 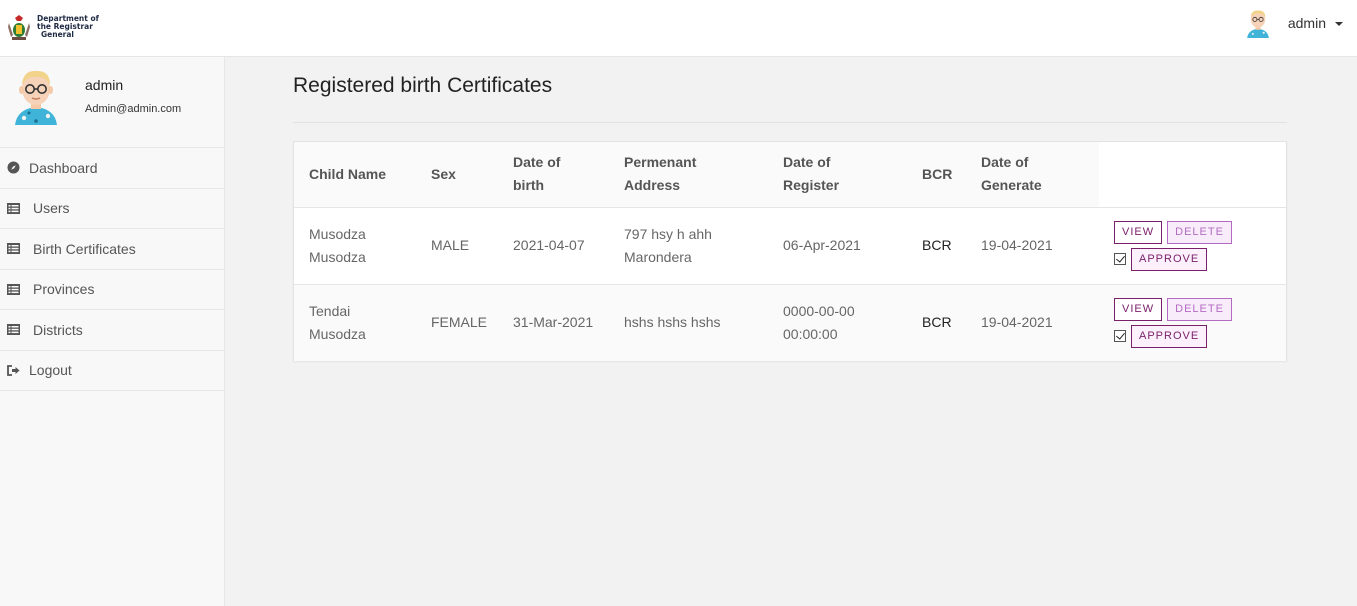 What do you see at coordinates (1032, 174) in the screenshot?
I see `column-header-date-of-generate: Date of Generate` at bounding box center [1032, 174].